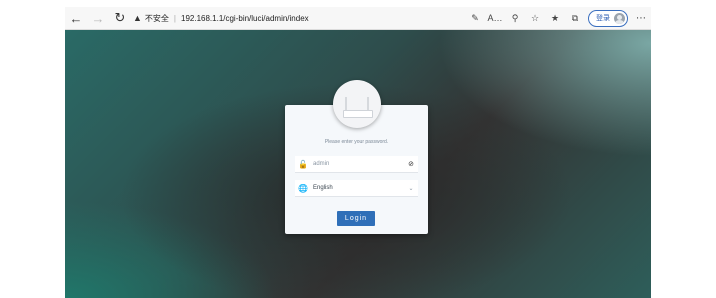 The image size is (716, 298). What do you see at coordinates (76, 18) in the screenshot?
I see `back-icon: ←` at bounding box center [76, 18].